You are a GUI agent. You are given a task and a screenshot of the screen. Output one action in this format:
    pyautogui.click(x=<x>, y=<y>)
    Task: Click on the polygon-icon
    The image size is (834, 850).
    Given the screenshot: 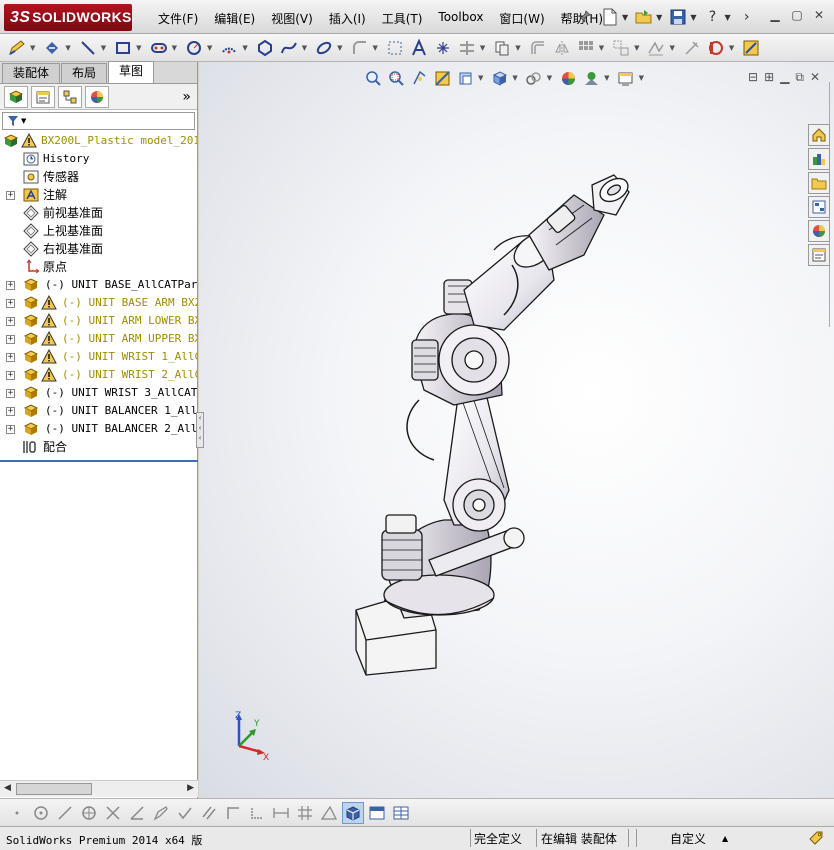 What is the action you would take?
    pyautogui.click(x=265, y=48)
    